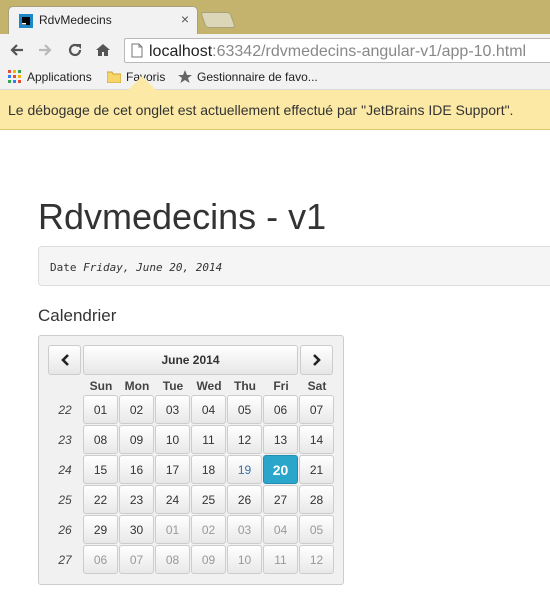 This screenshot has width=550, height=595. What do you see at coordinates (136, 267) in the screenshot?
I see `date-display: Date Friday, June 20, 2014` at bounding box center [136, 267].